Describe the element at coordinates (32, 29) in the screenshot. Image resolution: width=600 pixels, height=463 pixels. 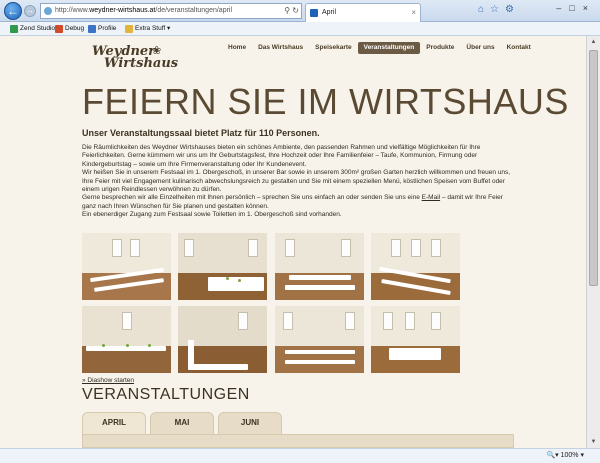
I see `favorite-zend-studio: Zend Studio` at that location.